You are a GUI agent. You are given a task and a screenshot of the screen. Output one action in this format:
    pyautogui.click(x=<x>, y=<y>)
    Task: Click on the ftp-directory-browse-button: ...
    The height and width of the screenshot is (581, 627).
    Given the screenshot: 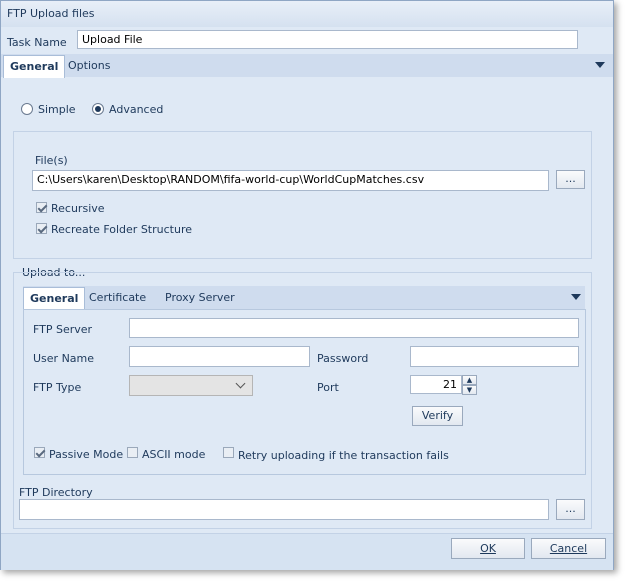 What is the action you would take?
    pyautogui.click(x=570, y=509)
    